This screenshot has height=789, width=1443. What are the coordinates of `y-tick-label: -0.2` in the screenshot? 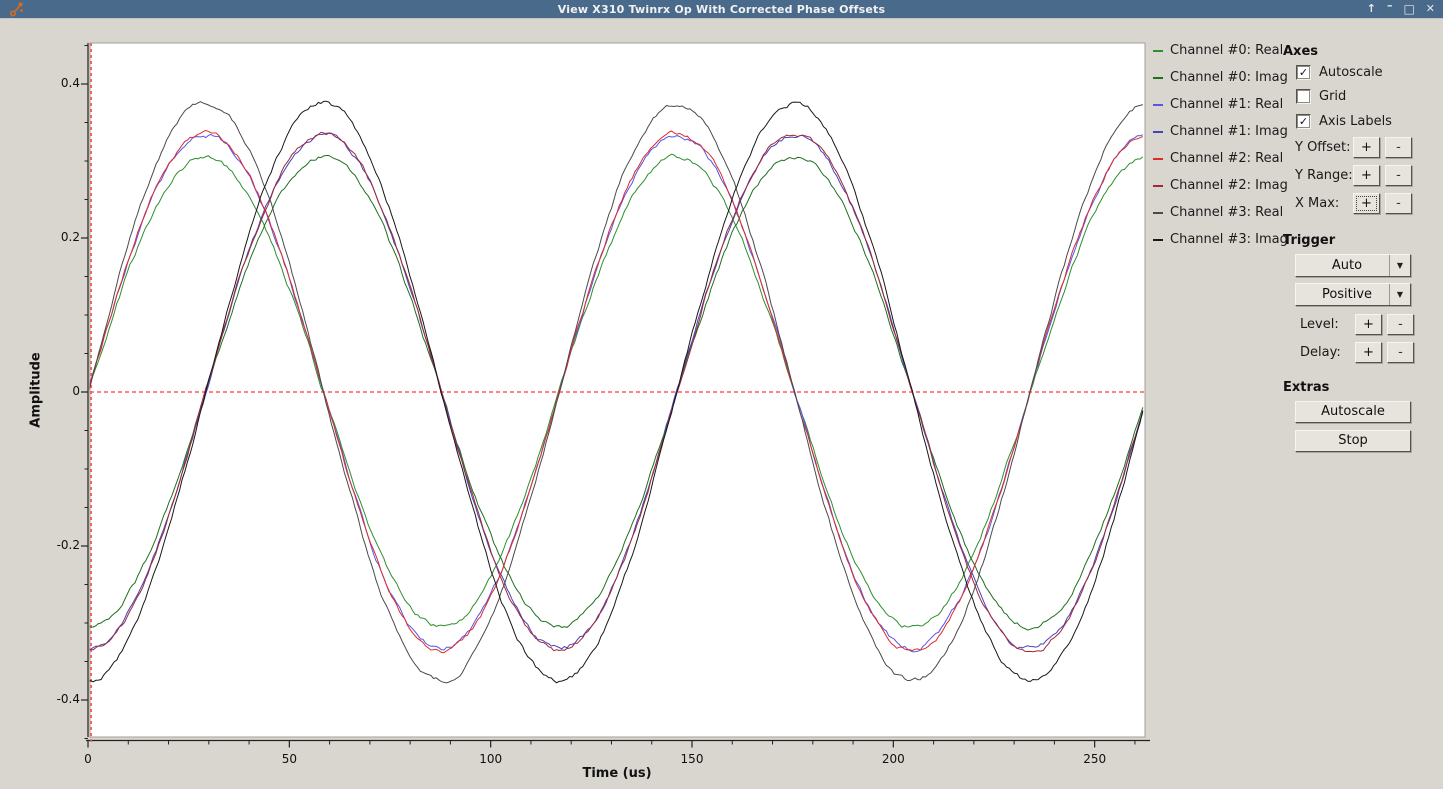 It's located at (68, 545).